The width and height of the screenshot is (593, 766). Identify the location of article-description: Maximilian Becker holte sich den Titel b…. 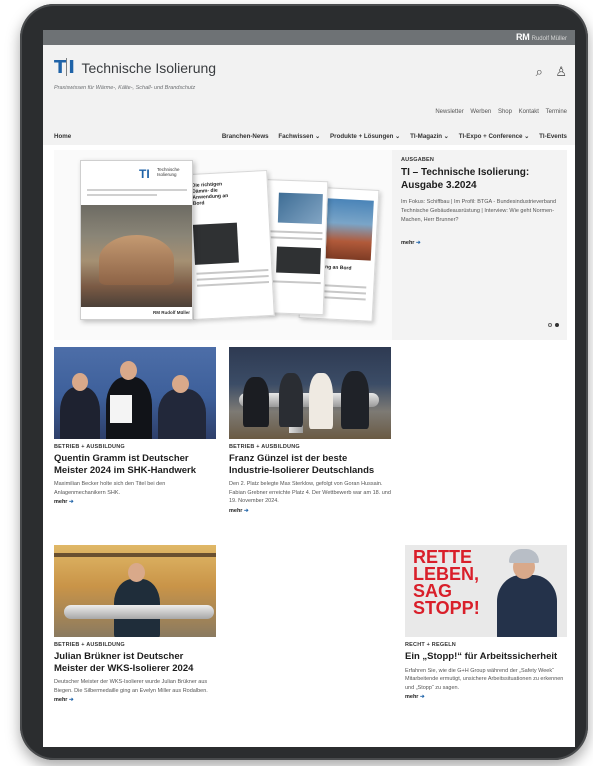
(110, 488).